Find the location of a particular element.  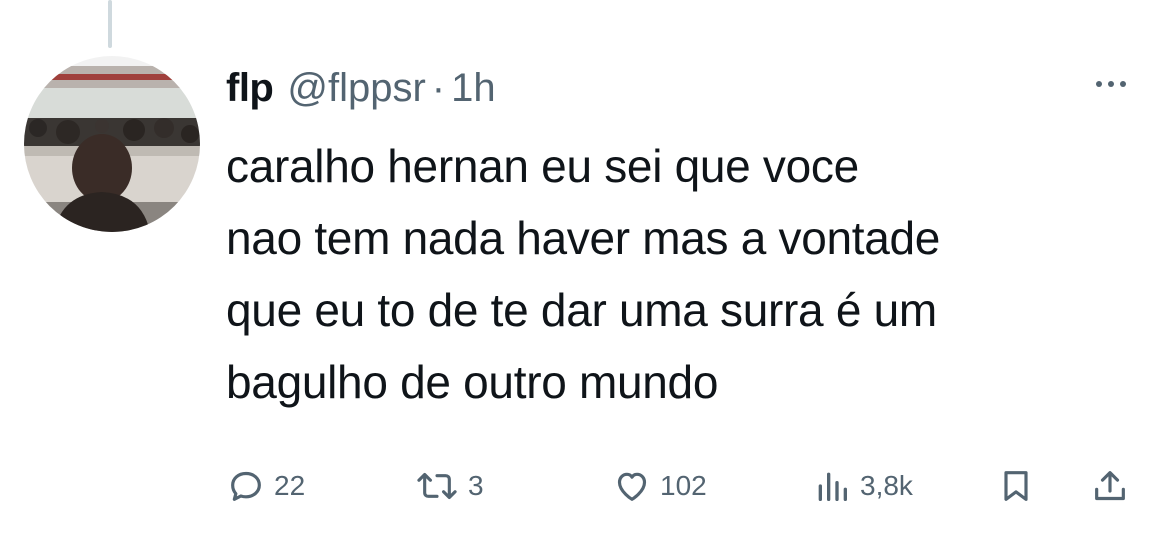

retweet-button: 3 is located at coordinates (449, 486).